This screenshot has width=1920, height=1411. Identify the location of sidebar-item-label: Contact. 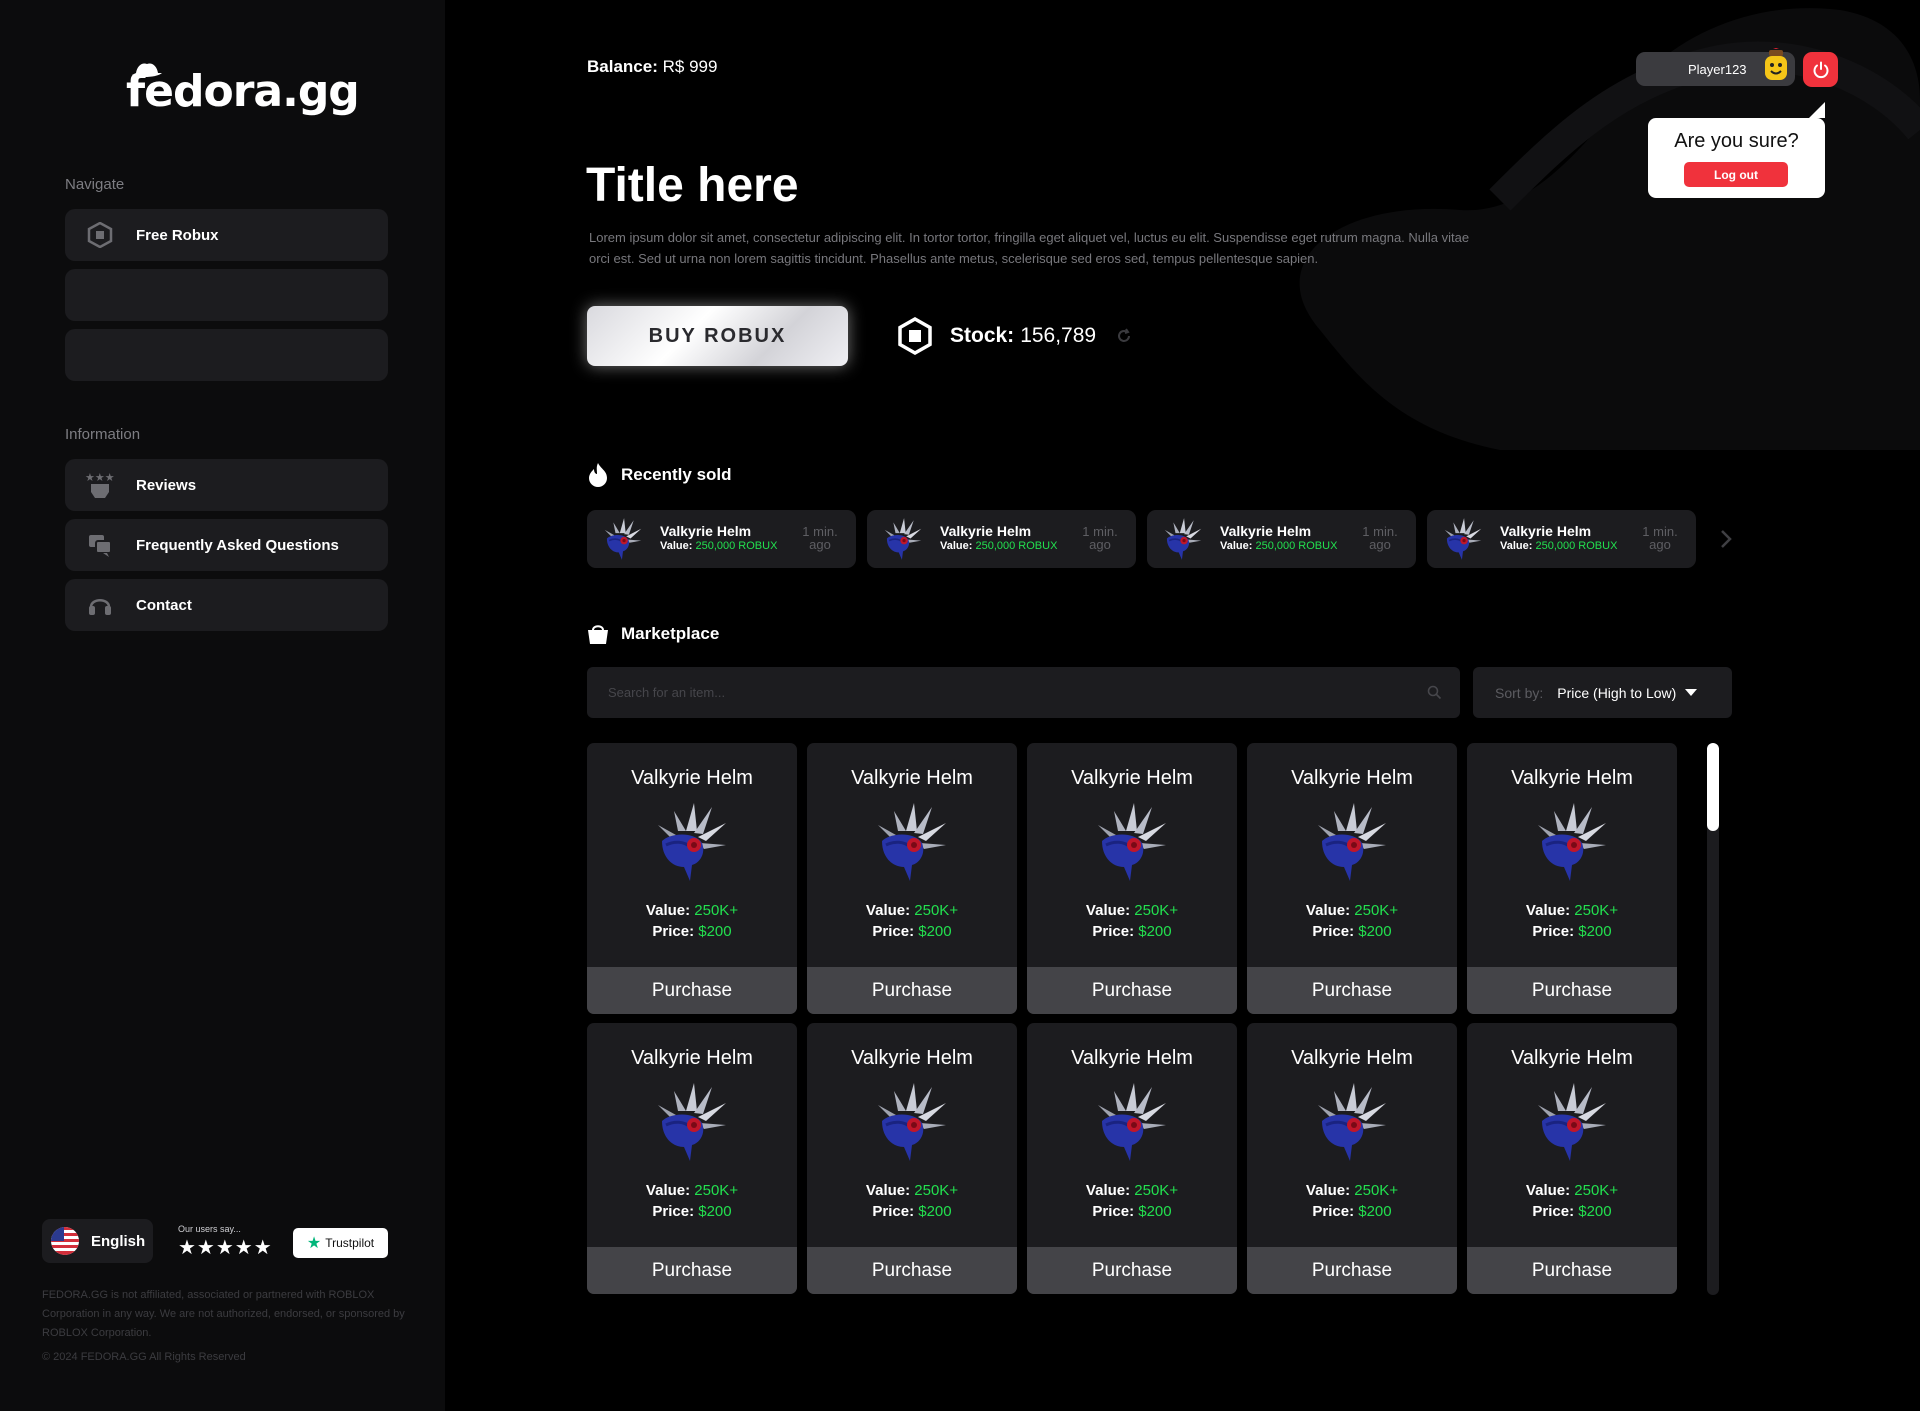
(164, 605).